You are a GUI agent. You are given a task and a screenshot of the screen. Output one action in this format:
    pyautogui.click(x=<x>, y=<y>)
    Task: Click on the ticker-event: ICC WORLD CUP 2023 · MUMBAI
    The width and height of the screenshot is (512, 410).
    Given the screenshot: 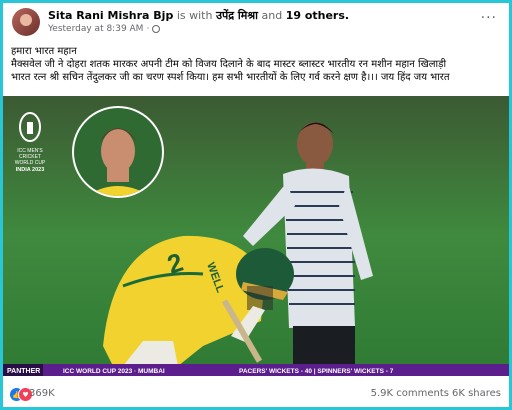 What is the action you would take?
    pyautogui.click(x=114, y=371)
    